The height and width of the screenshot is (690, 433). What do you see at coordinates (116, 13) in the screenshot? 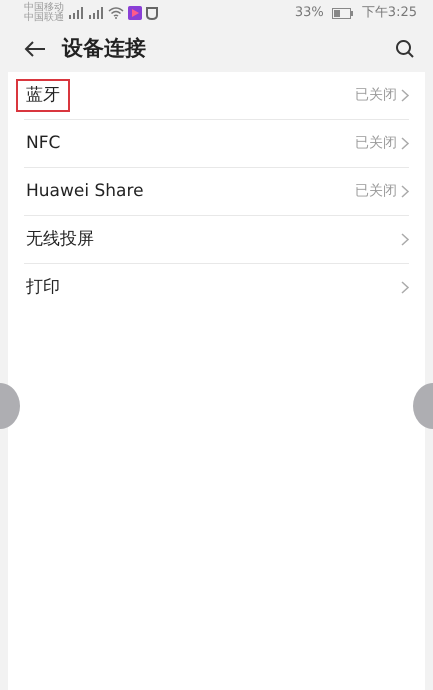
I see `wifi-icon` at bounding box center [116, 13].